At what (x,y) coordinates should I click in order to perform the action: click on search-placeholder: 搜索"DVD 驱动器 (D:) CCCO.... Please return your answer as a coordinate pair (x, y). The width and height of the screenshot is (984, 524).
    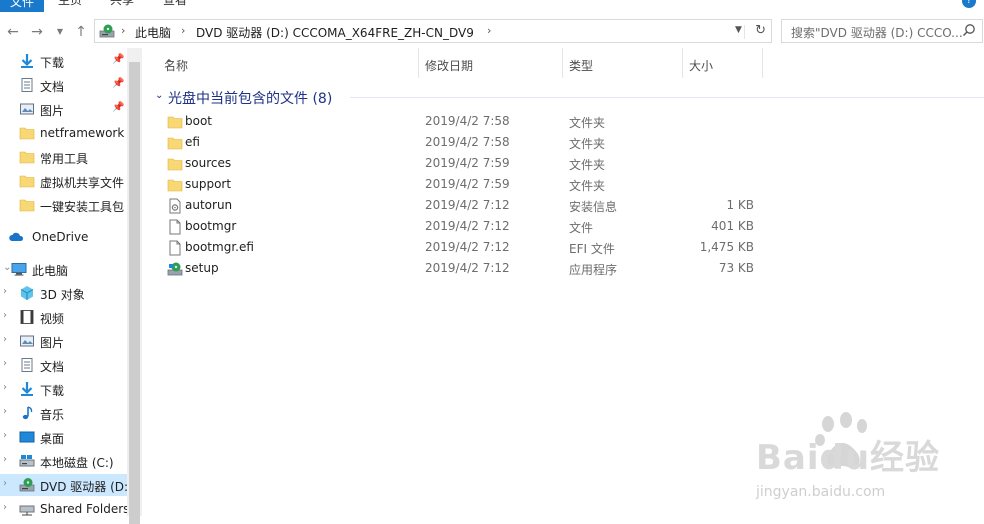
    Looking at the image, I should click on (877, 33).